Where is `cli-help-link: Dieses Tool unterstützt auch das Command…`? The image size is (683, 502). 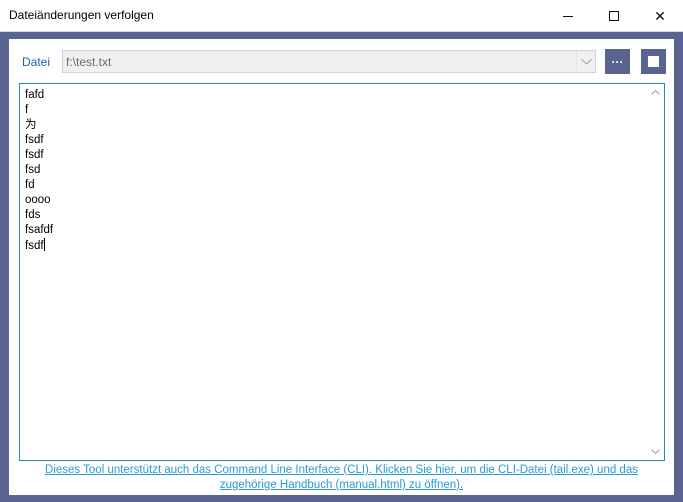 cli-help-link: Dieses Tool unterstützt auch das Command… is located at coordinates (341, 478).